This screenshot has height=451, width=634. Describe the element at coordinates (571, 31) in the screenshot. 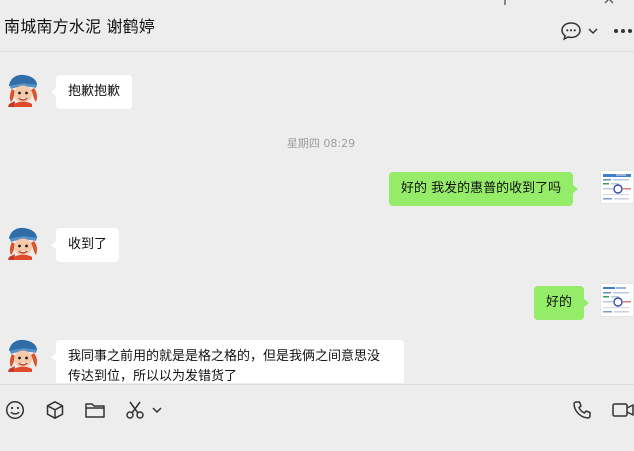

I see `chat-bubble-icon` at that location.